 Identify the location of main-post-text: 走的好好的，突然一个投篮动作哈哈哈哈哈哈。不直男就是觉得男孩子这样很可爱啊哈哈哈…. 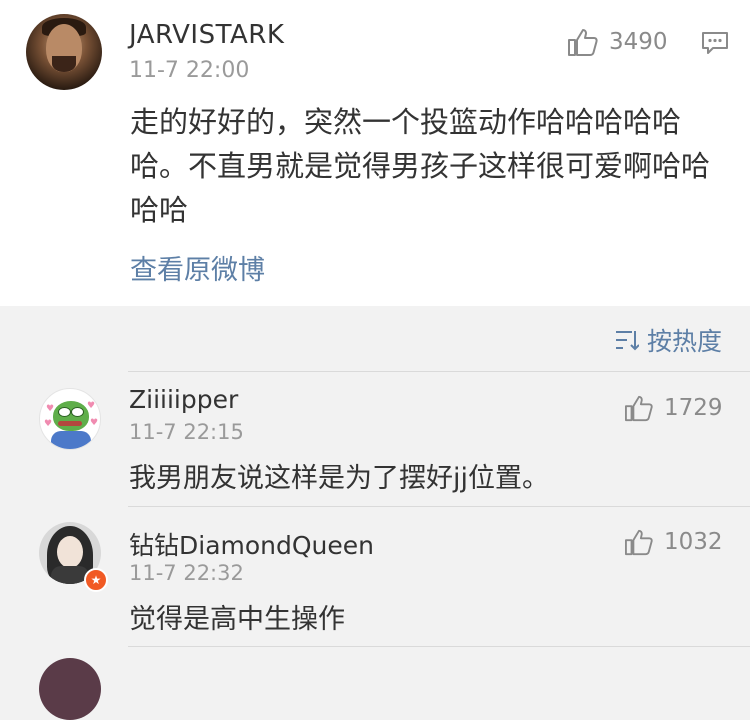
(420, 166).